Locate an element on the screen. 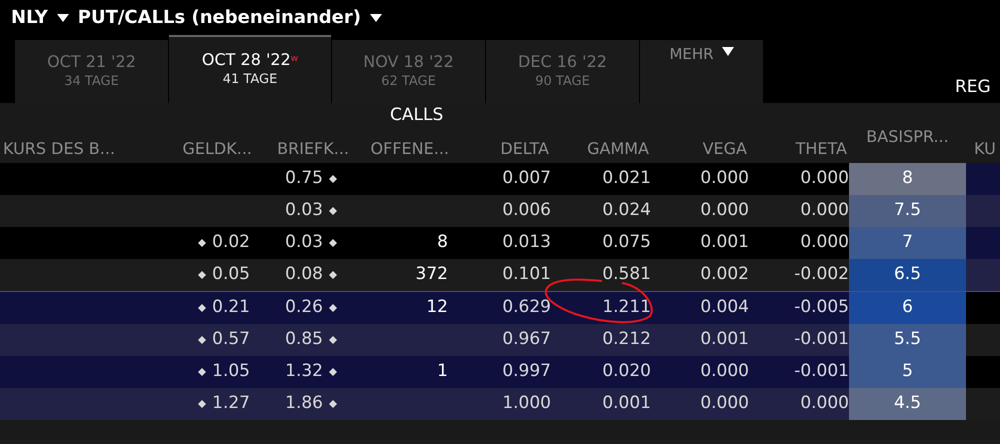 The height and width of the screenshot is (444, 1000). open-interest: 8 is located at coordinates (442, 242).